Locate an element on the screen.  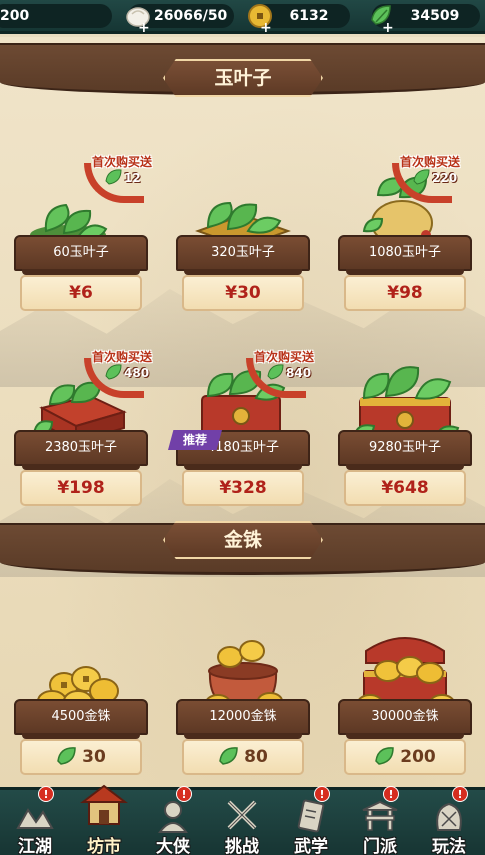
tab-label: 玩法 is located at coordinates (449, 846).